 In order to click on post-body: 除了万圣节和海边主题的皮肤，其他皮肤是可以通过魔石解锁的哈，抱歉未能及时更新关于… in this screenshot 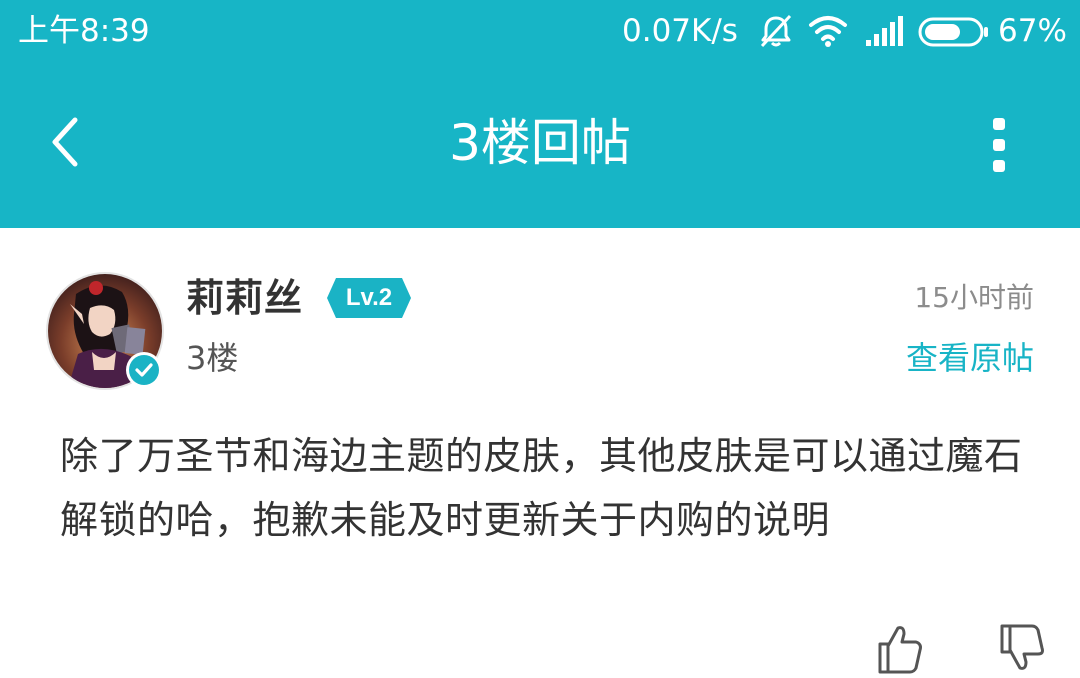, I will do `click(541, 488)`.